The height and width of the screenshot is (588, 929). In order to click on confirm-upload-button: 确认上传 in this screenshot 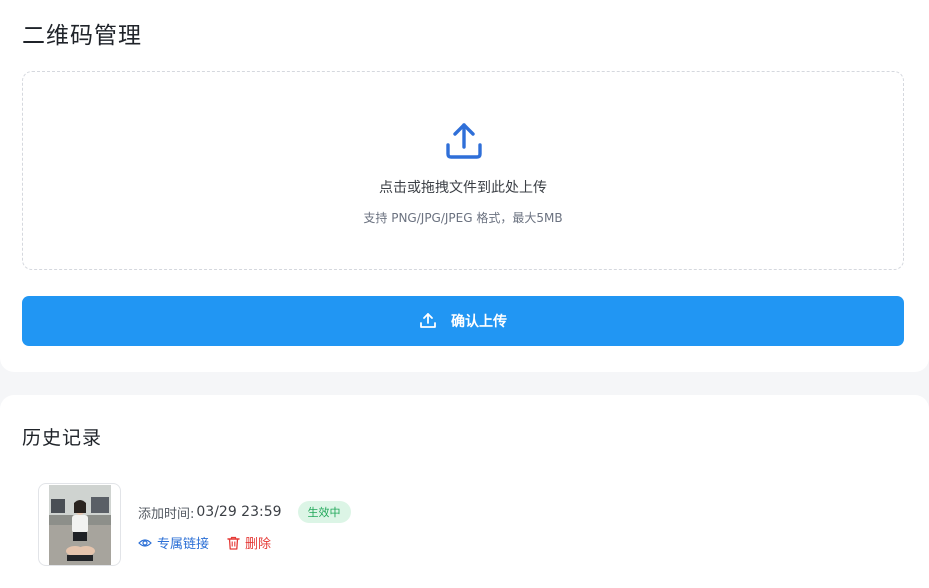, I will do `click(463, 321)`.